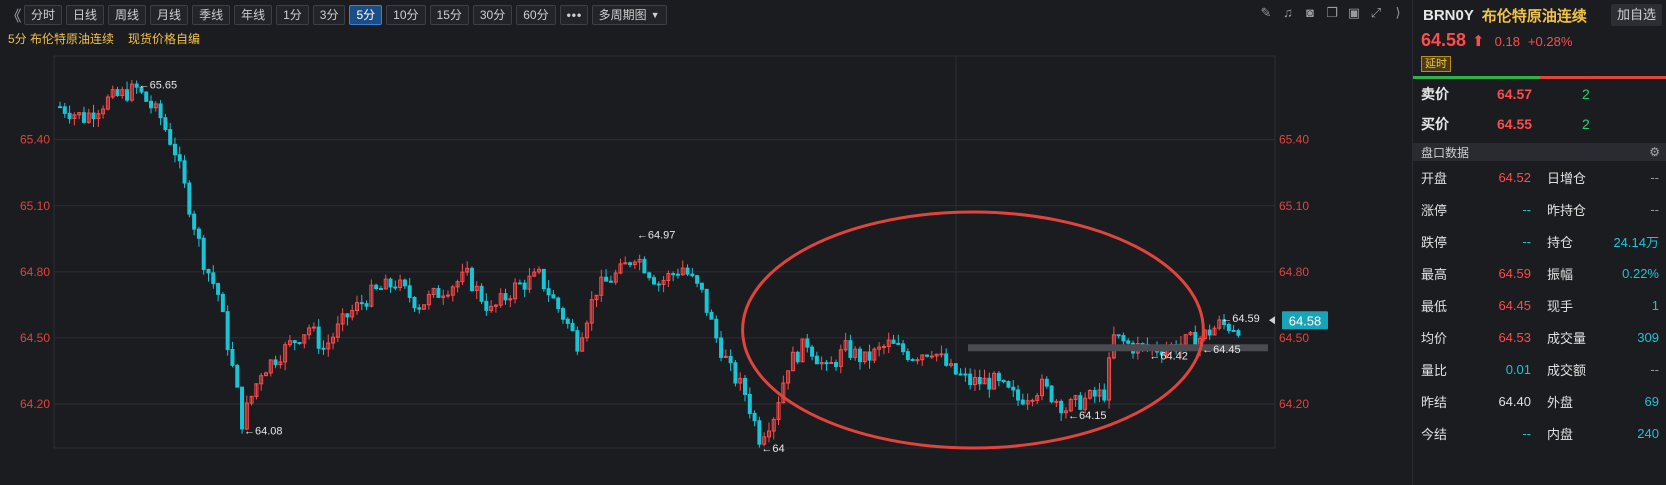  What do you see at coordinates (211, 15) in the screenshot?
I see `period-button: 季线` at bounding box center [211, 15].